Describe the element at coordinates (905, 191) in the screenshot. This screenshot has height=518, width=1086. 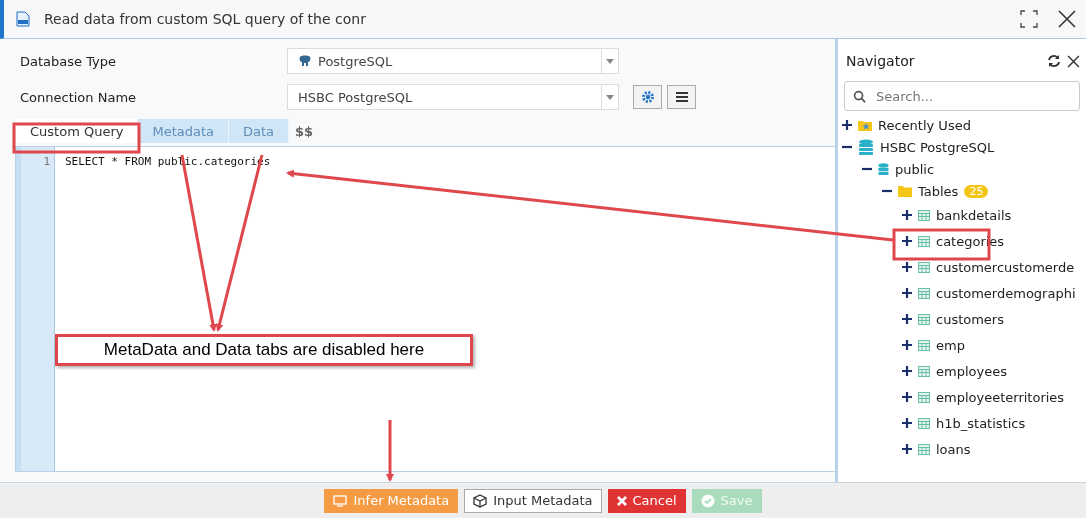
I see `folder-icon` at that location.